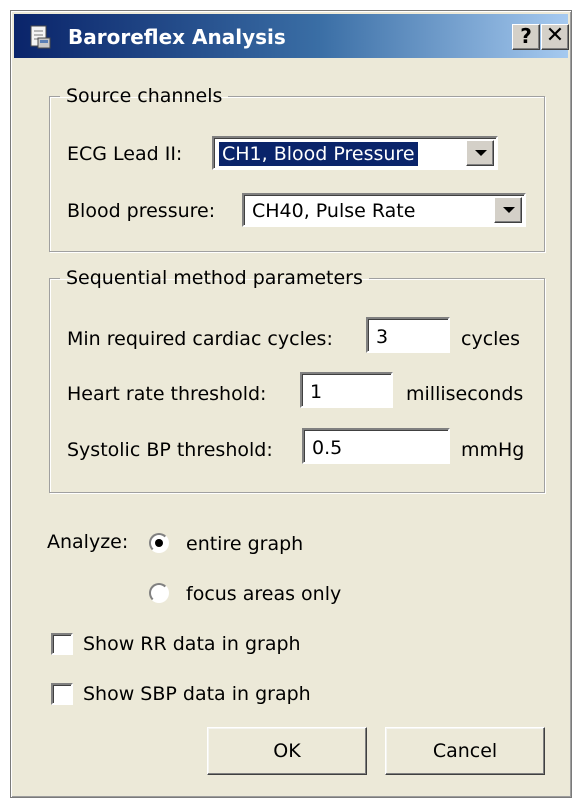  What do you see at coordinates (263, 594) in the screenshot?
I see `radio-focus-areas-label: focus areas only` at bounding box center [263, 594].